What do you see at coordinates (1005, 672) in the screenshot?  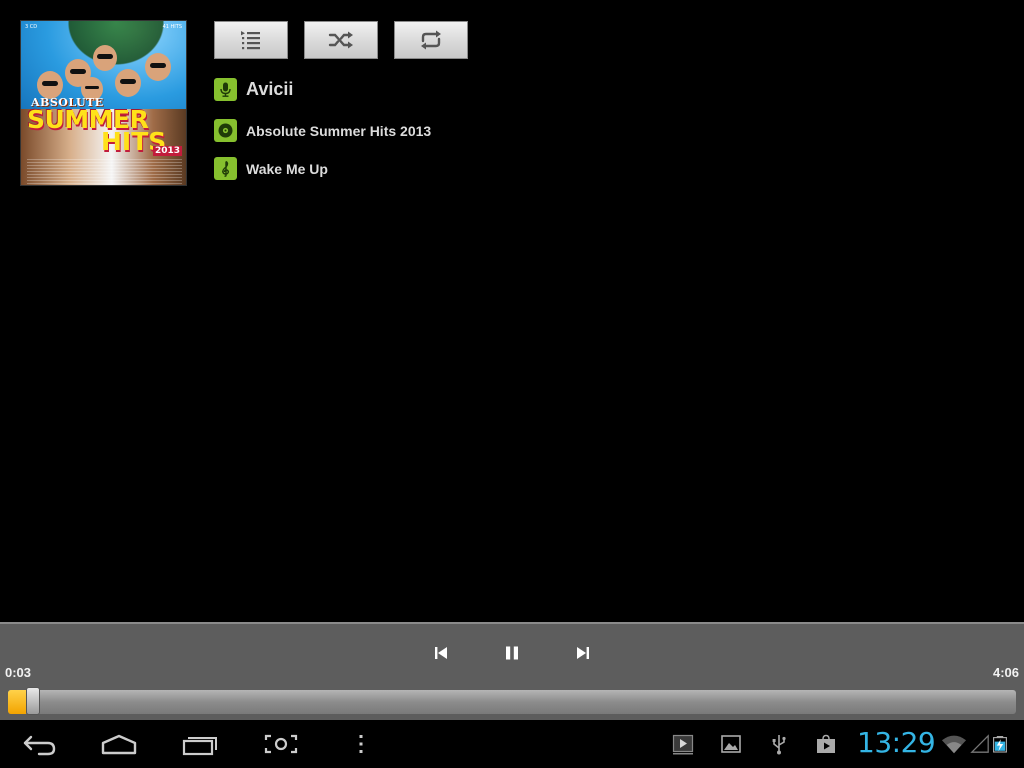 I see `total-time: 4:06` at bounding box center [1005, 672].